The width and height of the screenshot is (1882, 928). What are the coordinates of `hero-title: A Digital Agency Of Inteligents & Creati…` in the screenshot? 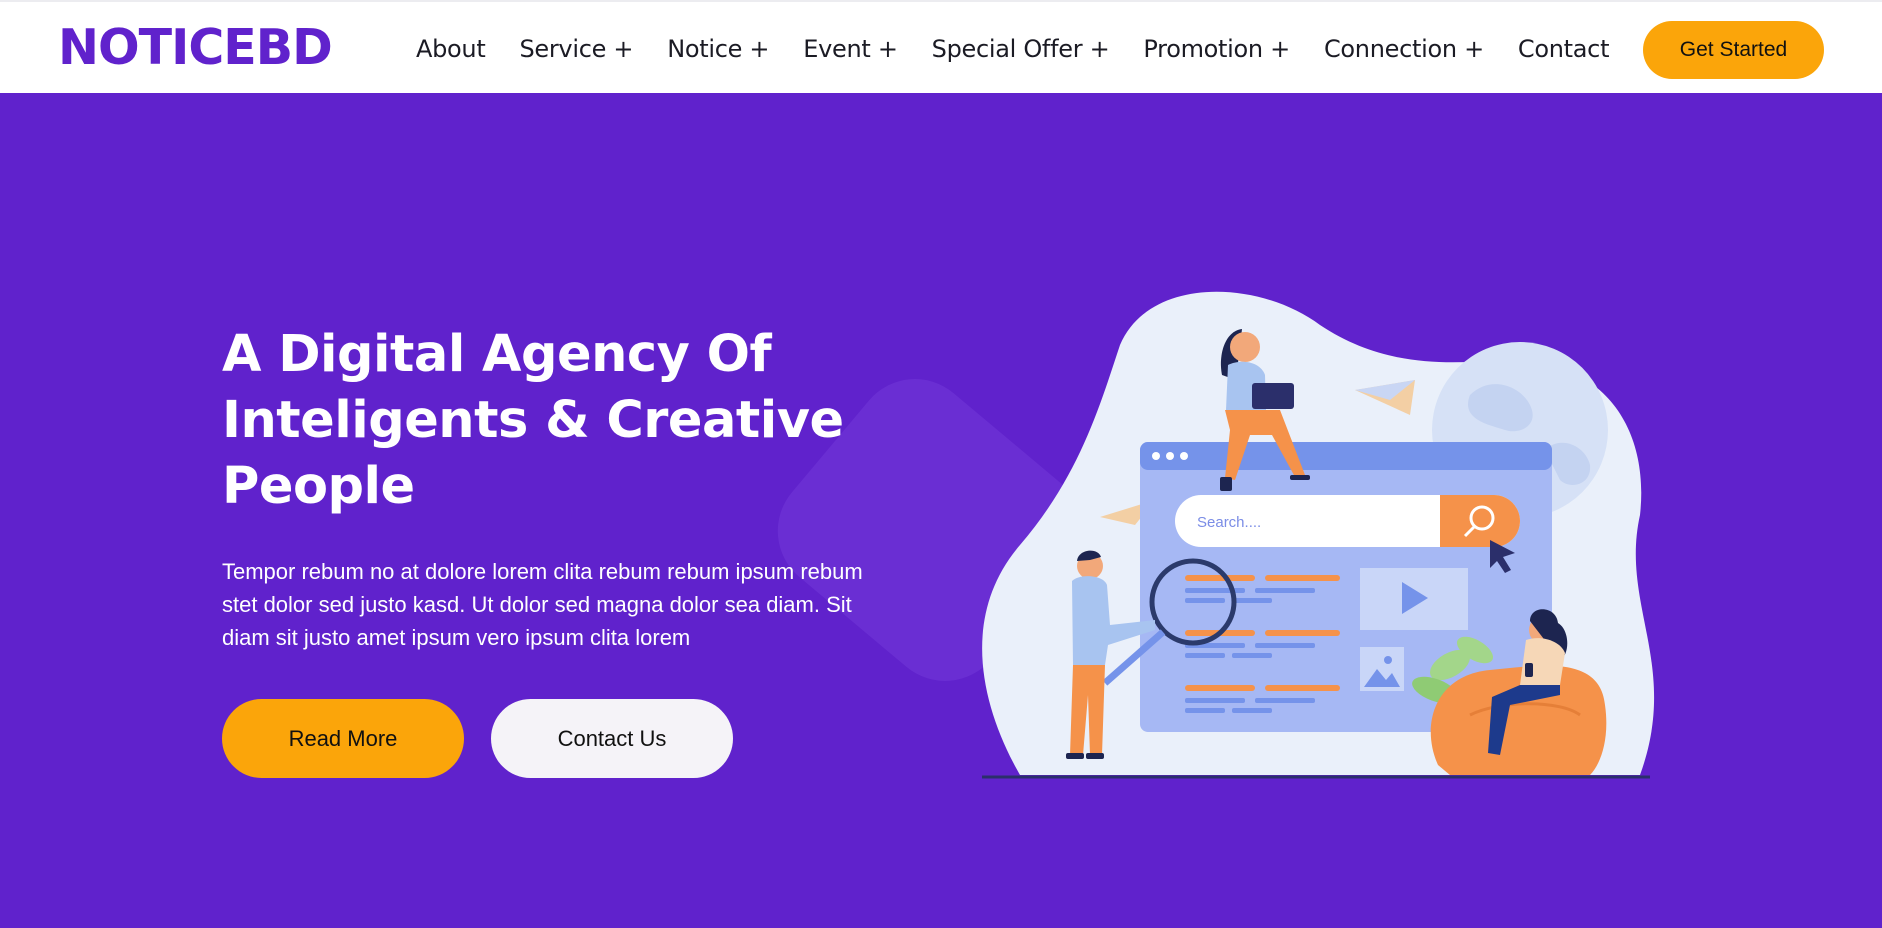 It's located at (533, 420).